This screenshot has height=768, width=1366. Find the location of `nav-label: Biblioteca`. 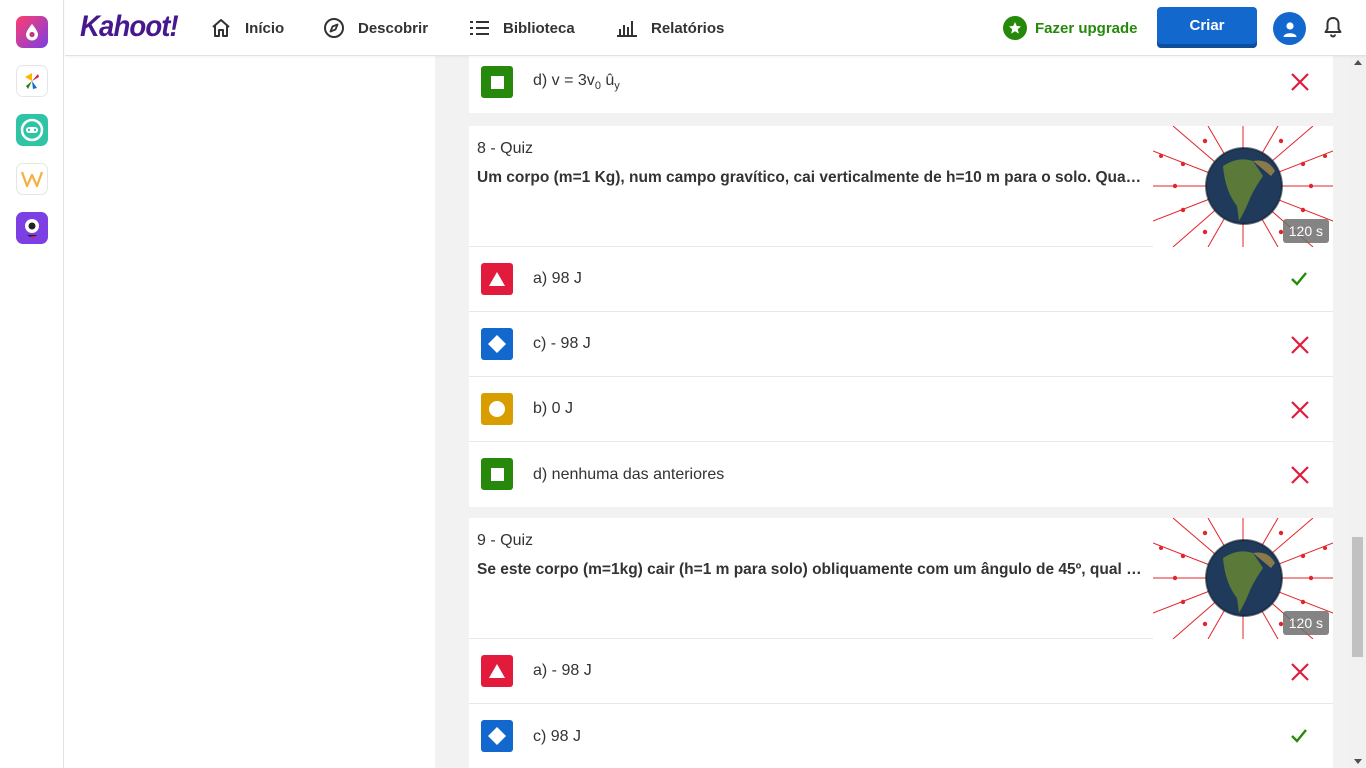

nav-label: Biblioteca is located at coordinates (539, 28).